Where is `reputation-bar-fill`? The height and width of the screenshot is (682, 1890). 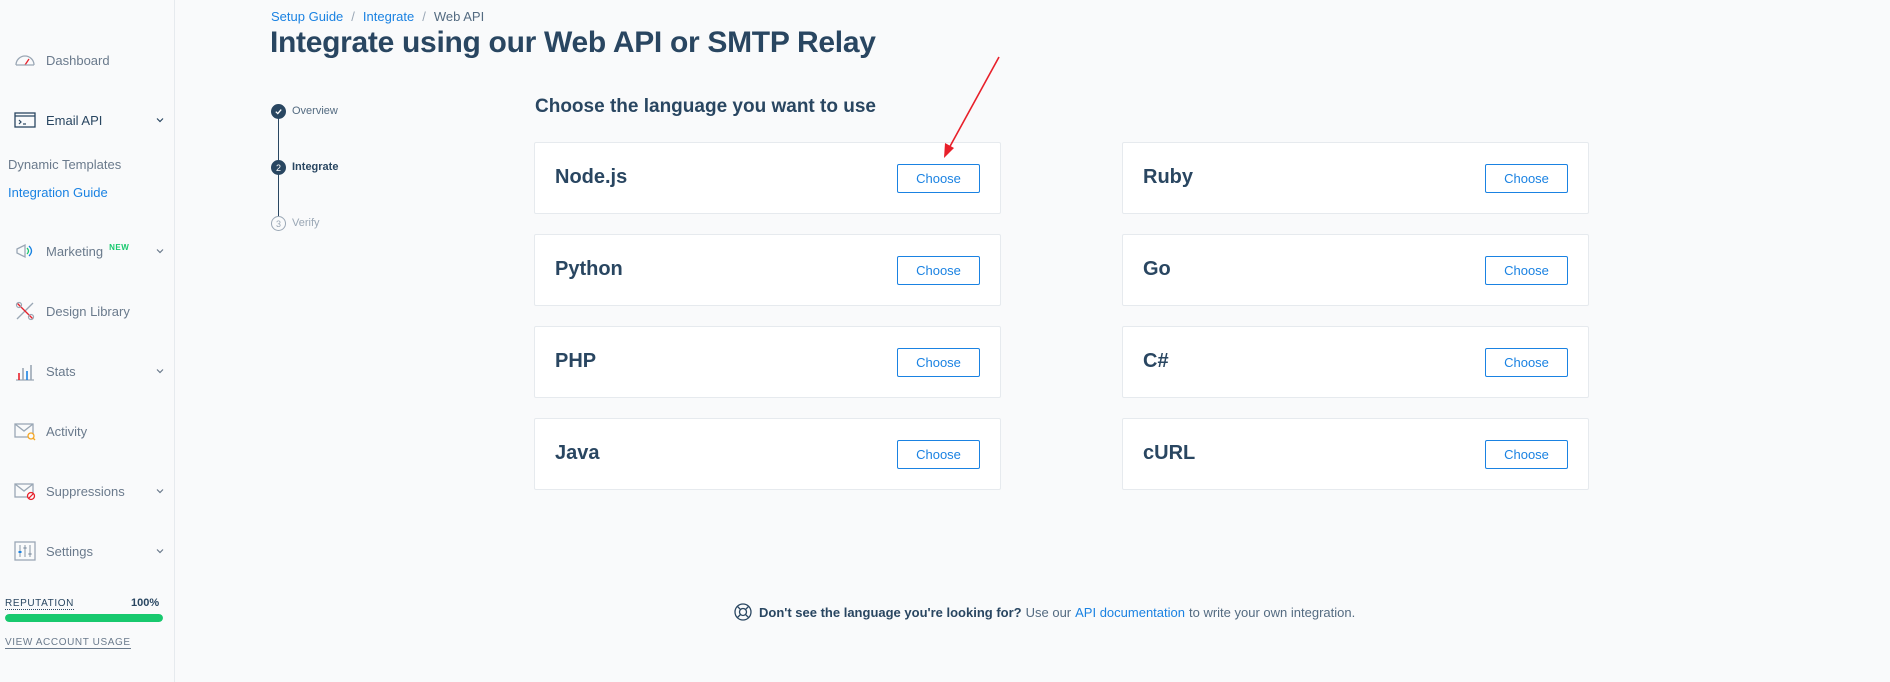
reputation-bar-fill is located at coordinates (84, 618).